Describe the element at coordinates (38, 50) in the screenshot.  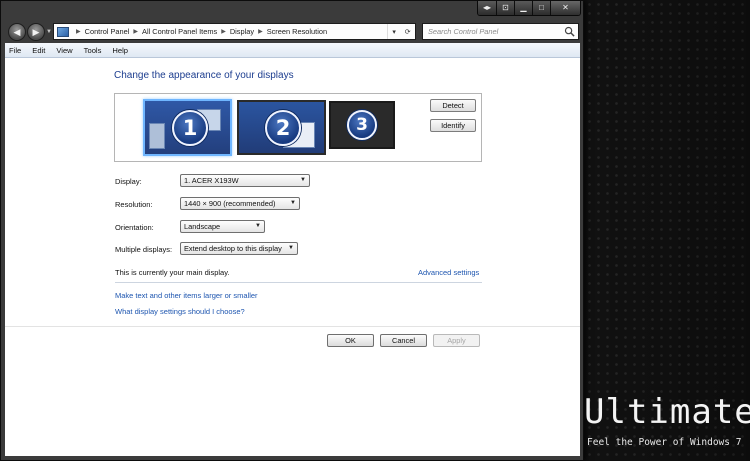
I see `menu-edit: Edit` at that location.